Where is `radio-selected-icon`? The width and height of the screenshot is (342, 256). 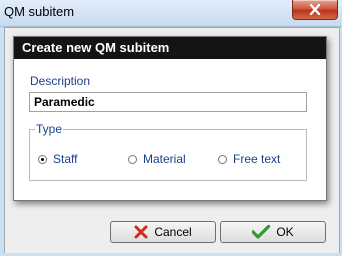 radio-selected-icon is located at coordinates (42, 159).